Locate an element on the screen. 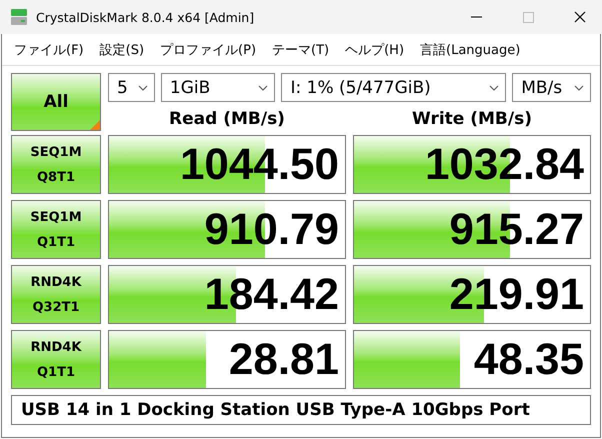 The height and width of the screenshot is (439, 602). result-value: 28.81 is located at coordinates (283, 359).